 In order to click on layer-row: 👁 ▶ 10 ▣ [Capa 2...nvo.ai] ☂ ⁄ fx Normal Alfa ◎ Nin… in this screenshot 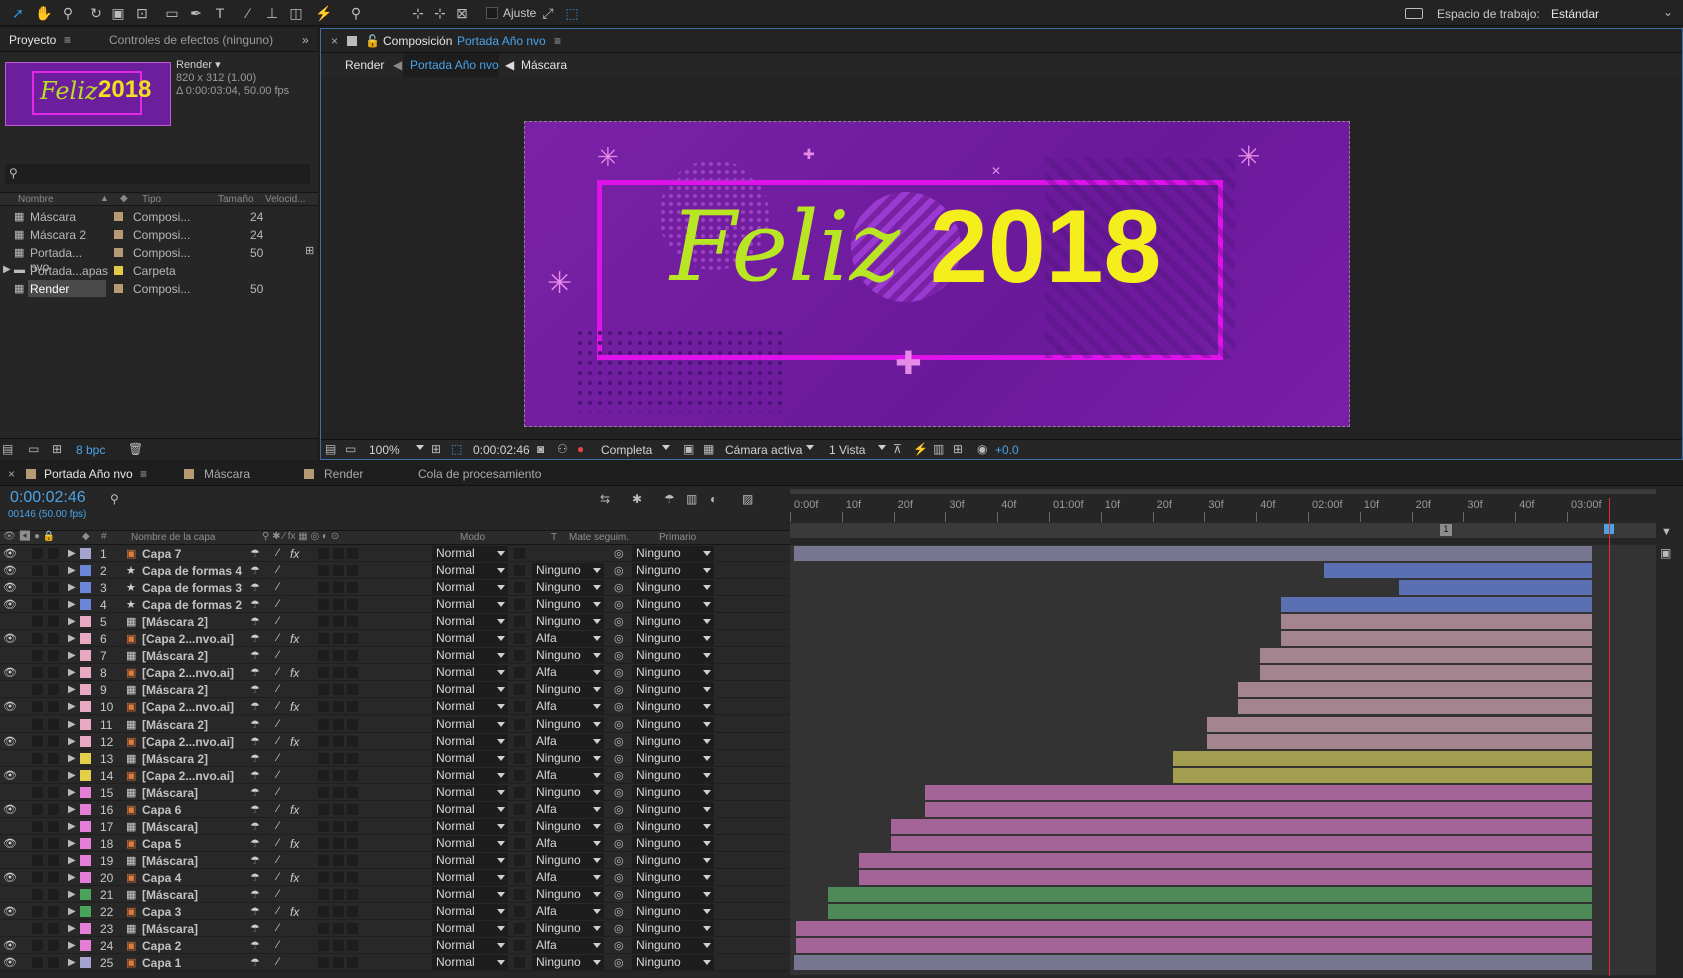, I will do `click(395, 707)`.